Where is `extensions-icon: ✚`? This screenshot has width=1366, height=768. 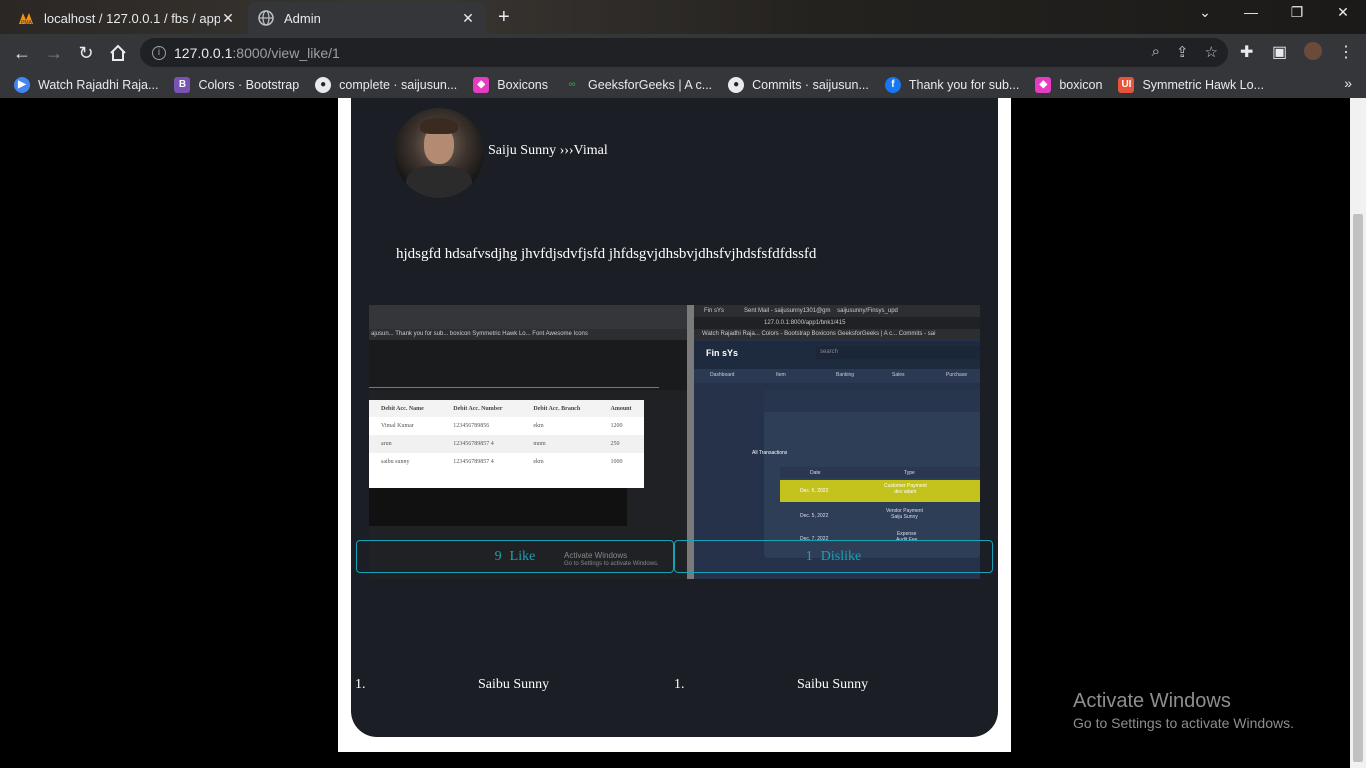
extensions-icon: ✚ is located at coordinates (1246, 52).